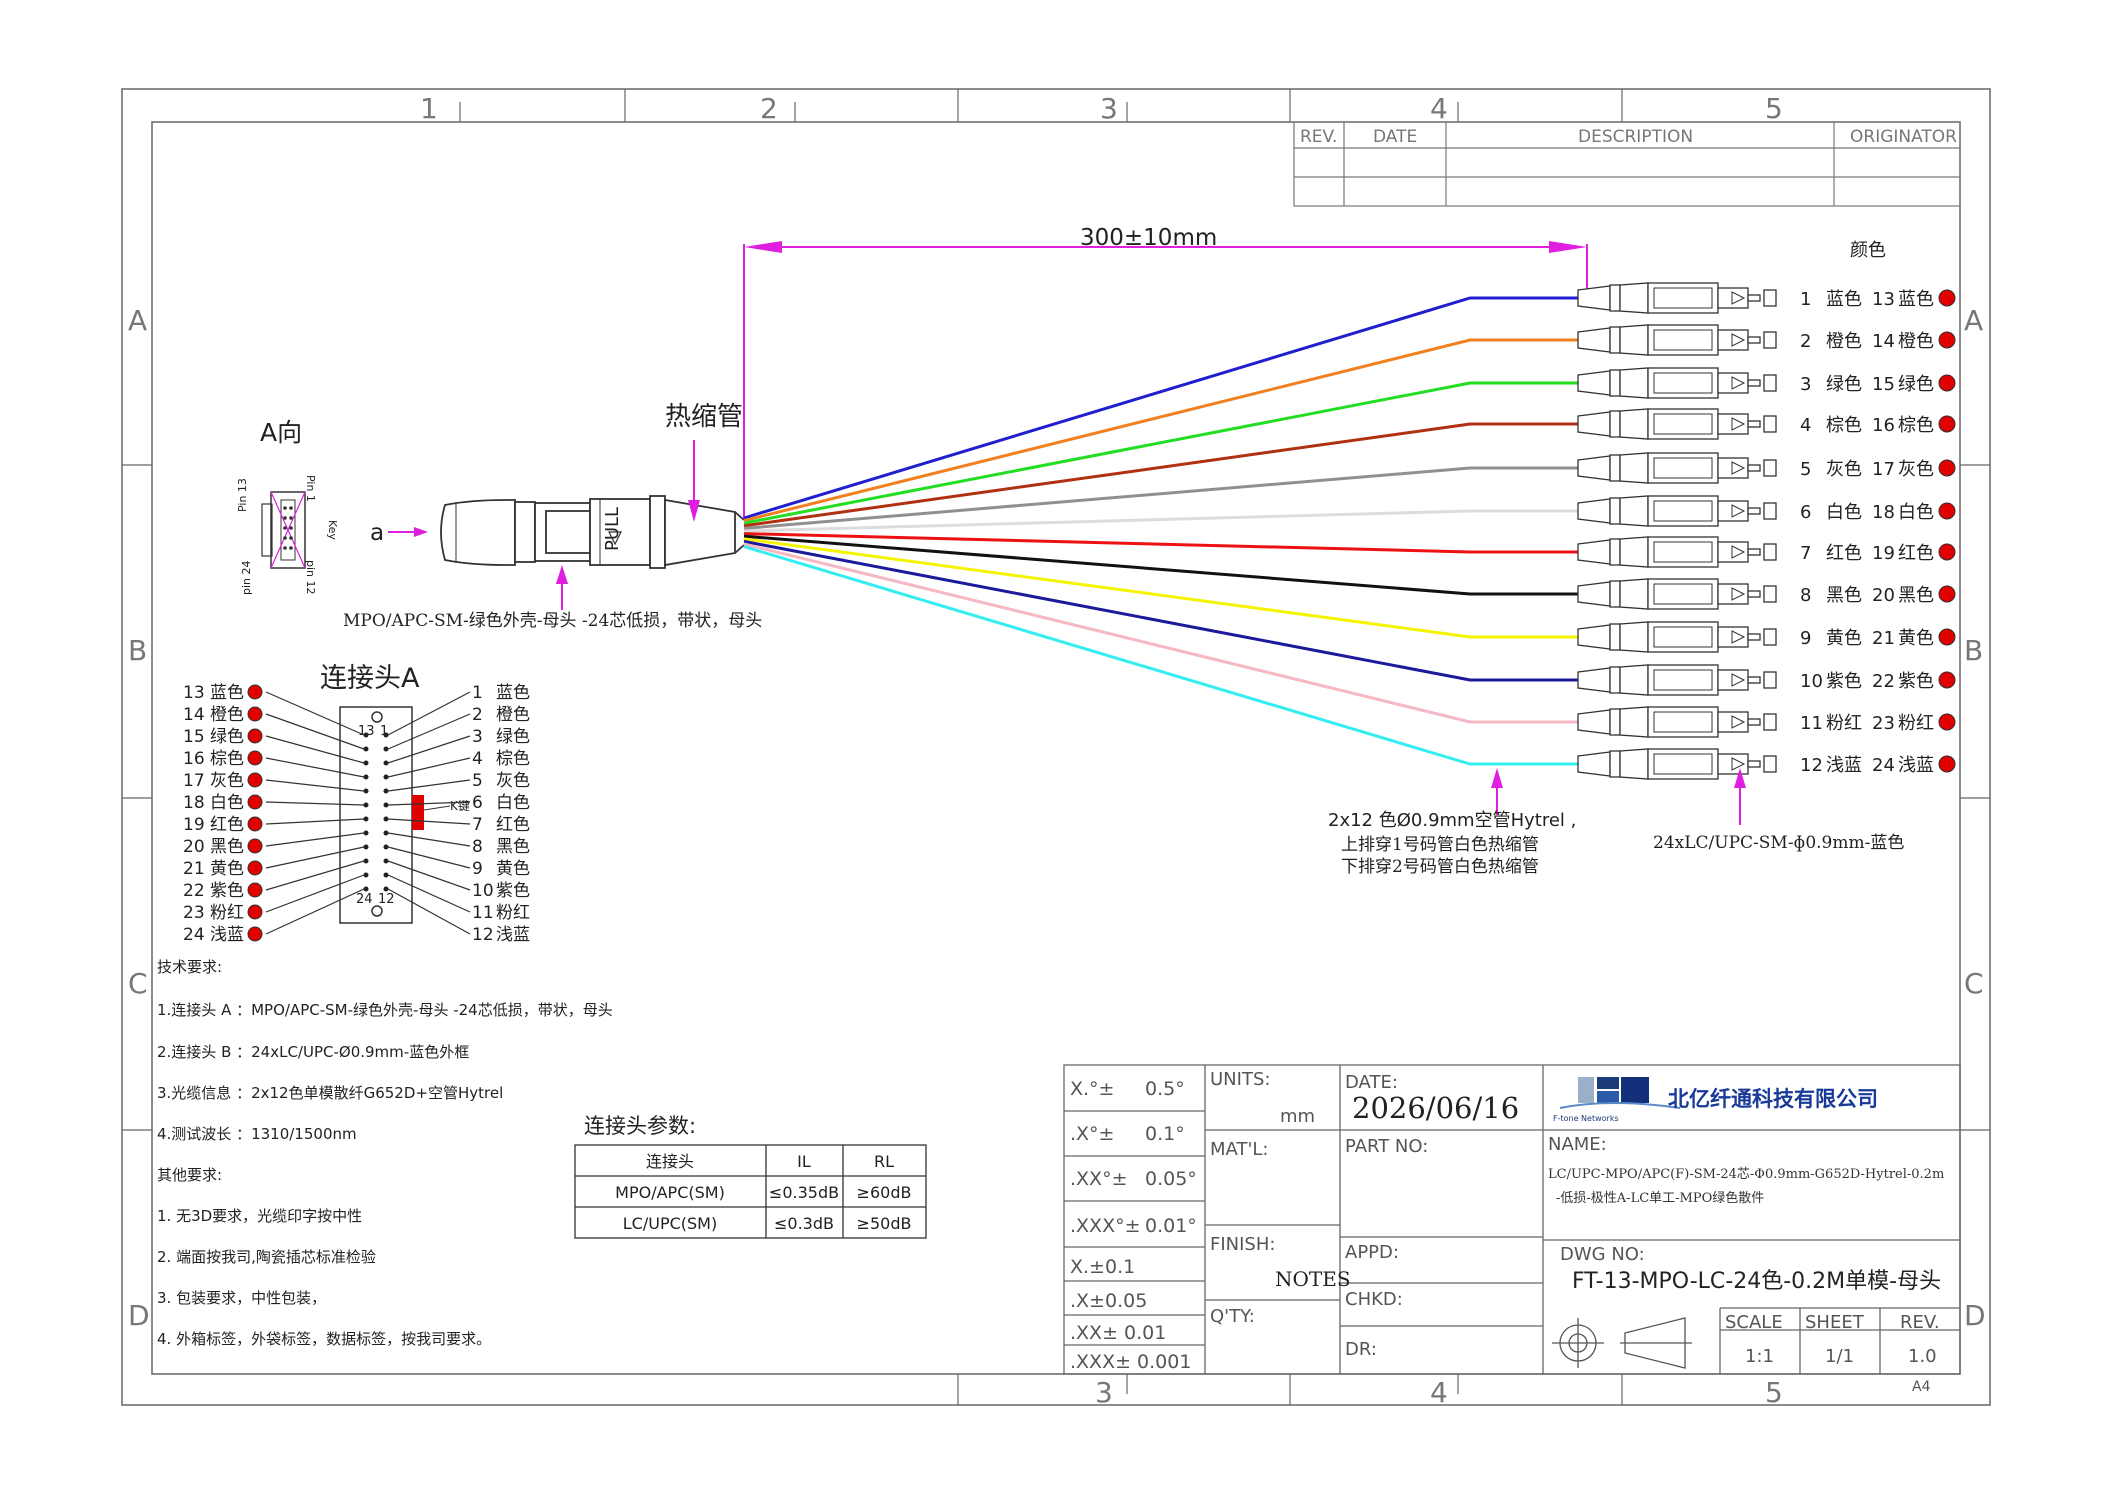 This screenshot has height=1492, width=2105. I want to click on company-name: 北亿纤通科技有限公司, so click(1773, 1099).